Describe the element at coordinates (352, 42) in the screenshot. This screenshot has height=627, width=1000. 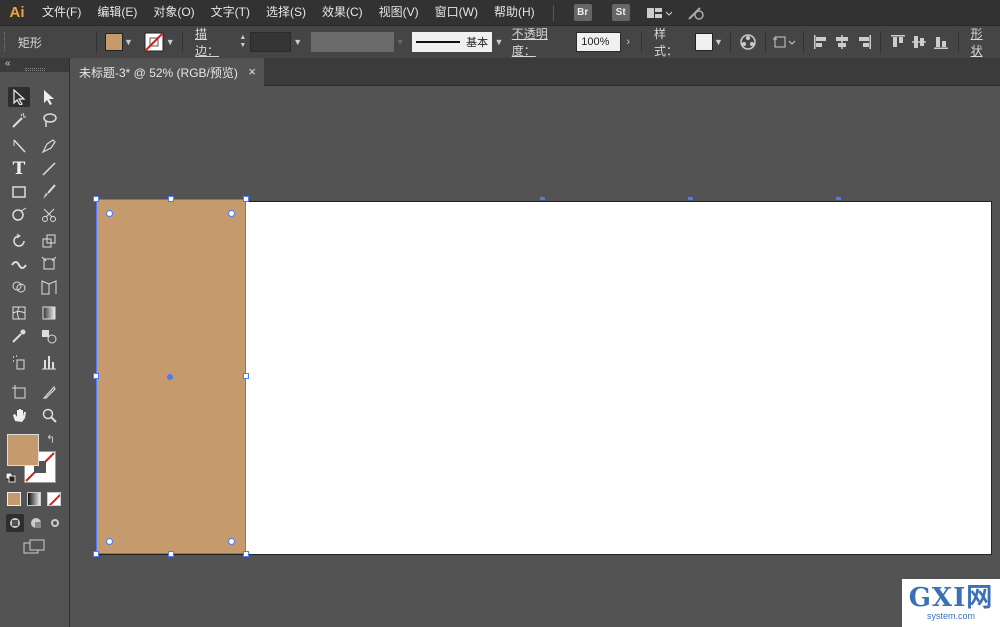
I see `variable-width-profile` at that location.